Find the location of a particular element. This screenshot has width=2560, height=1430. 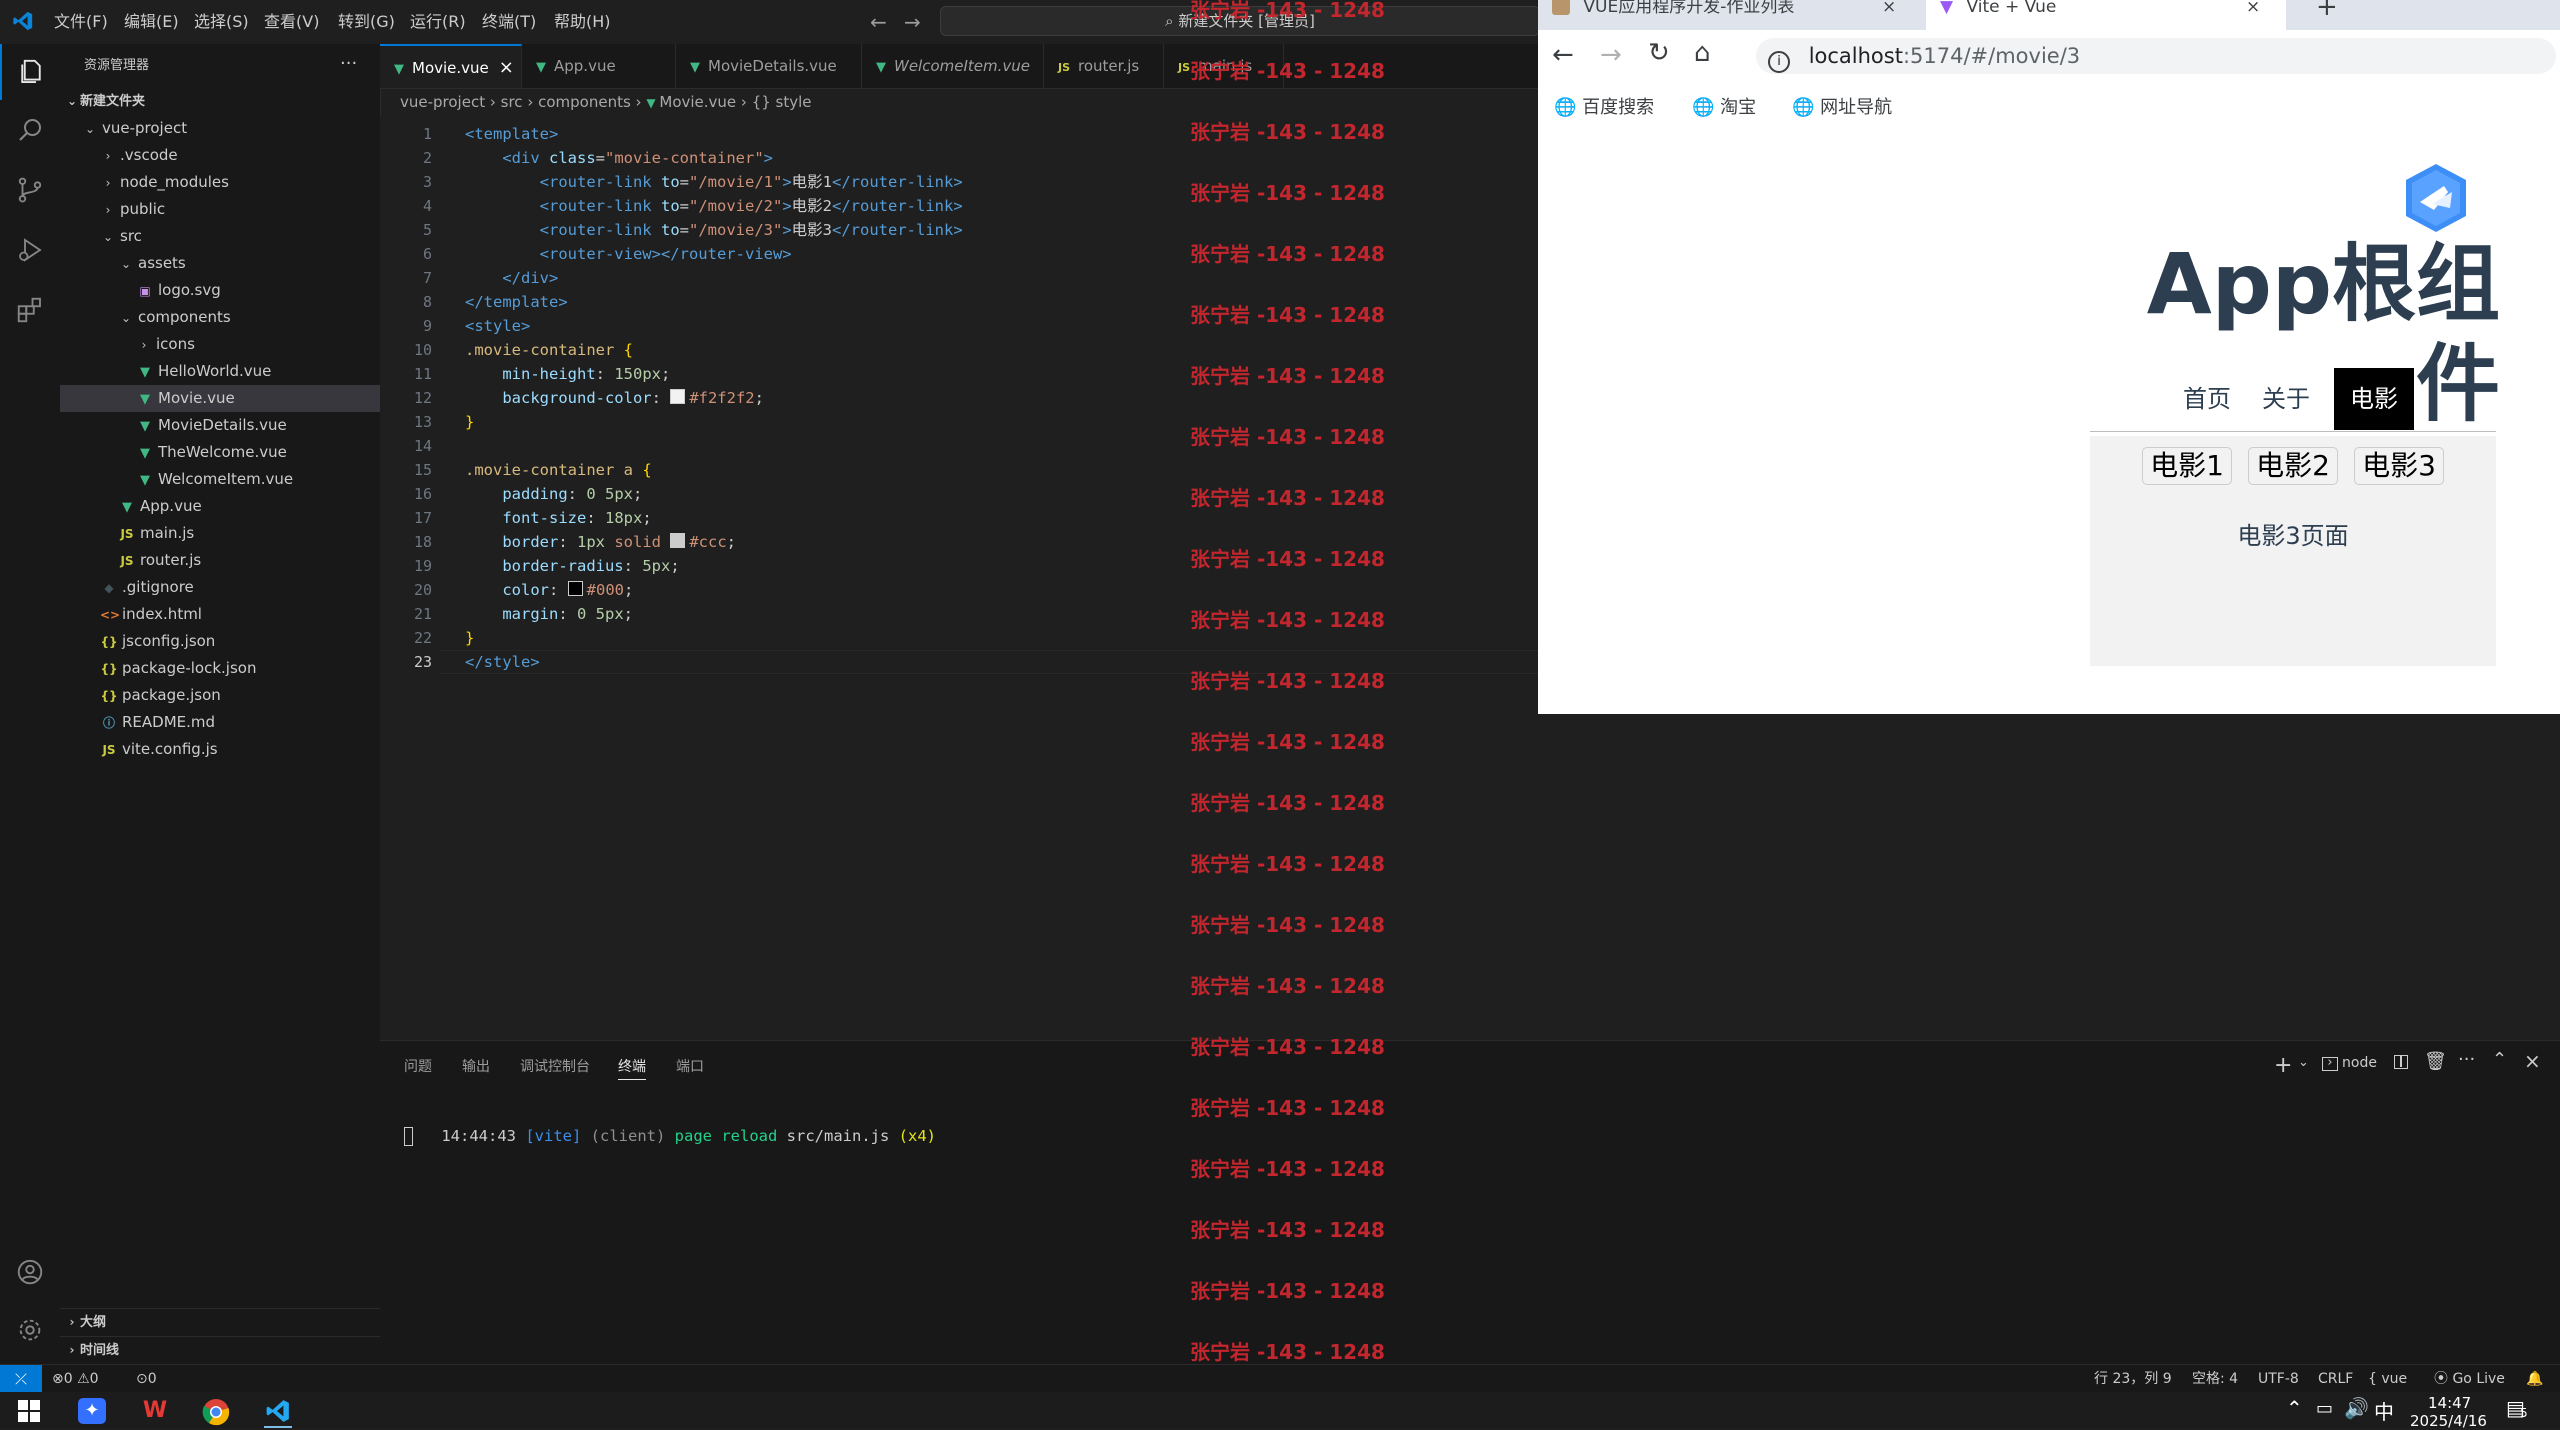

feishu-app-icon: ✦ is located at coordinates (92, 1411).